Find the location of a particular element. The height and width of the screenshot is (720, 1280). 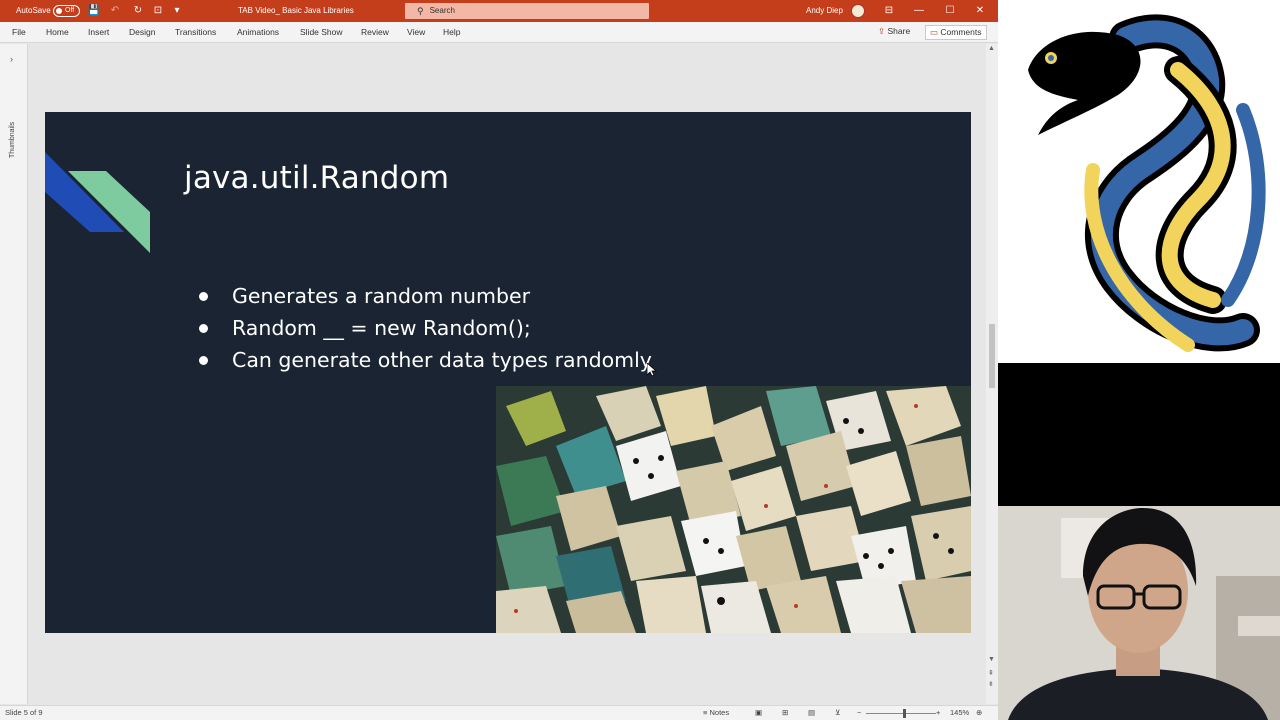

presenter-video is located at coordinates (1139, 613).